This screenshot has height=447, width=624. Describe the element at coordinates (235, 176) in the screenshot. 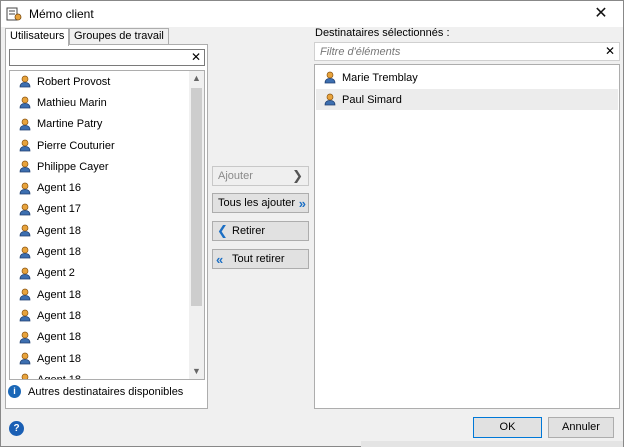

I see `add-button-label: Ajouter` at that location.